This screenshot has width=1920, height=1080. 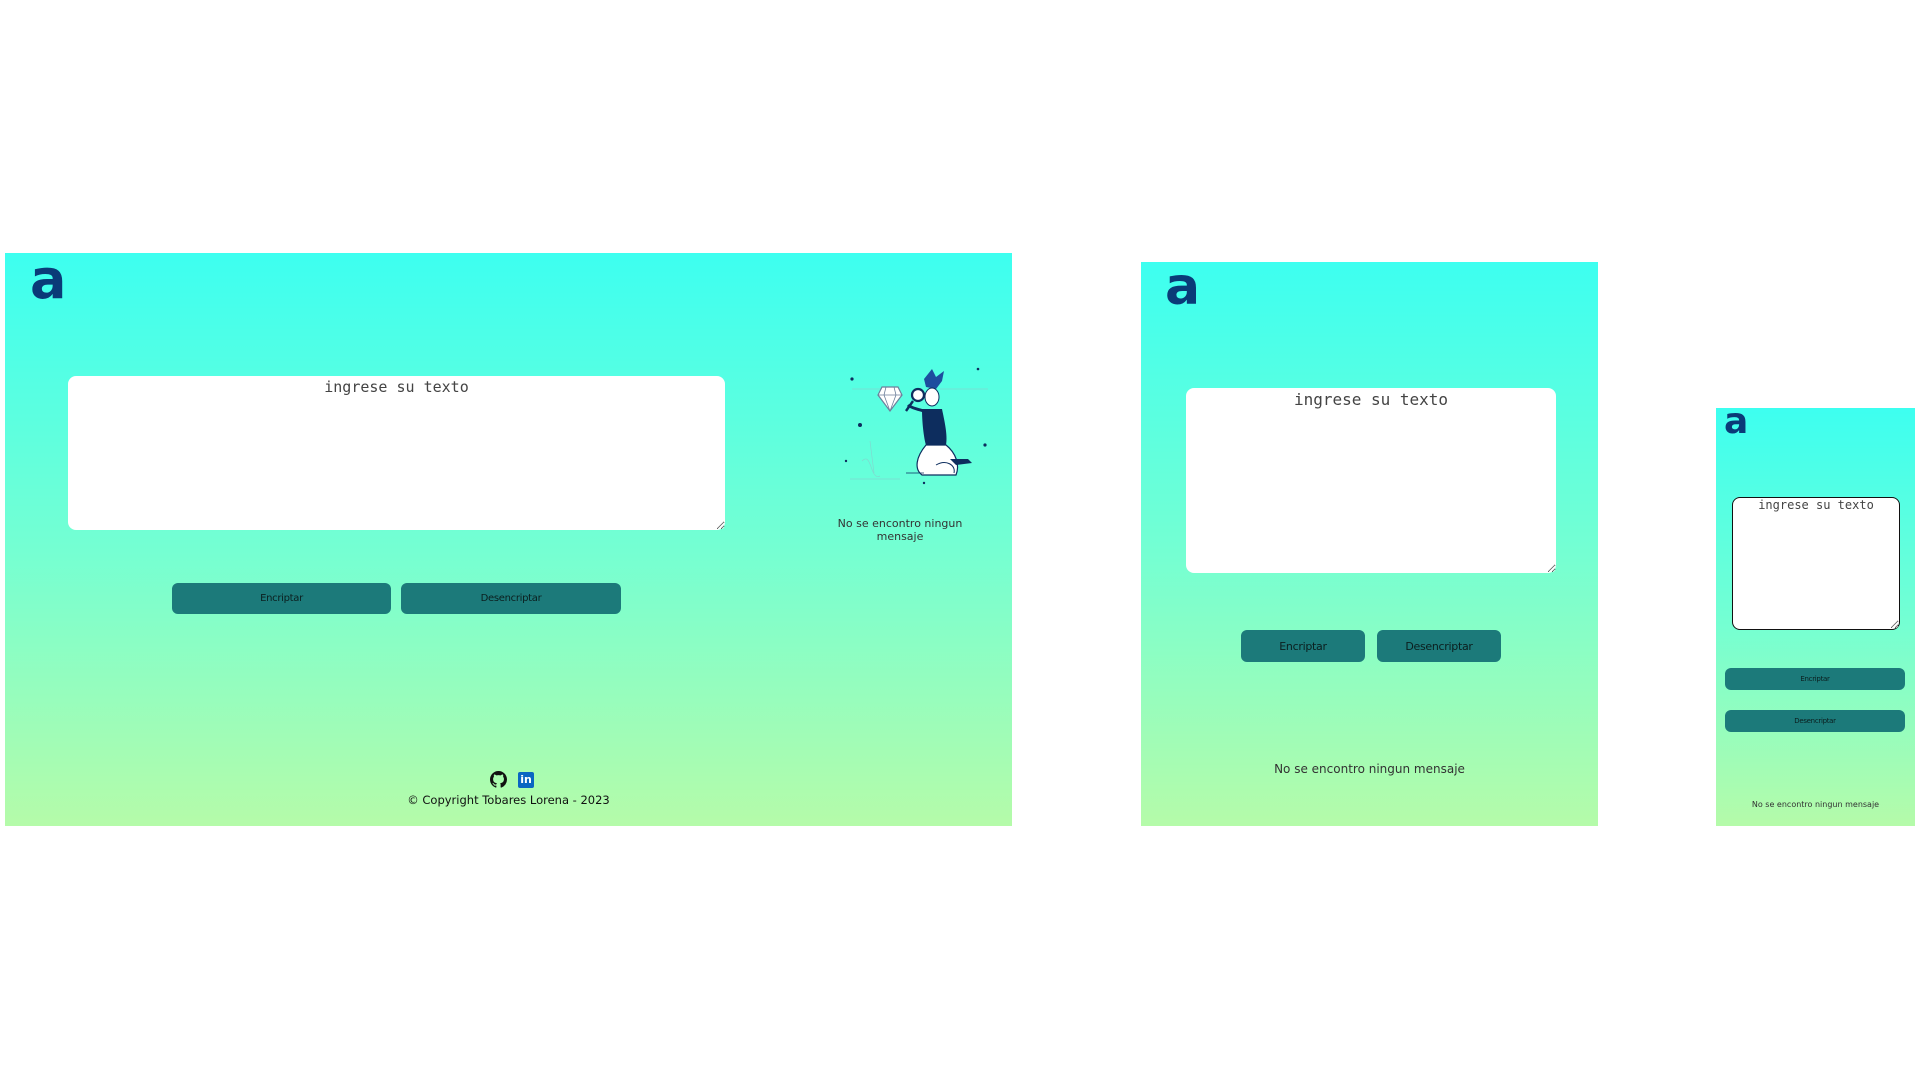 I want to click on copyright-text: © Copyright Tobares Lorena - 2023, so click(x=508, y=800).